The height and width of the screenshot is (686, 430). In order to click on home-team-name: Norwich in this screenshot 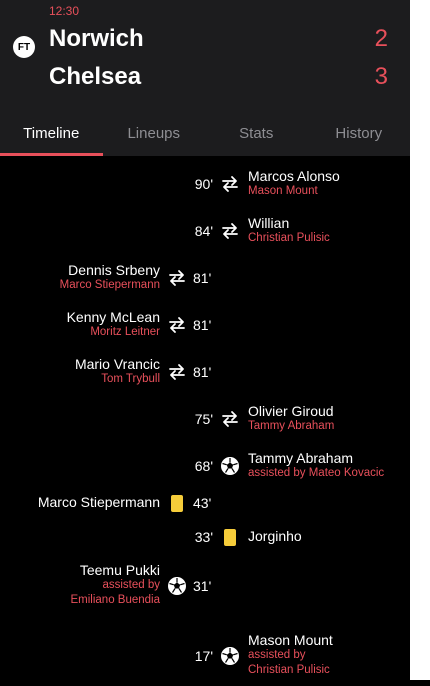, I will do `click(96, 38)`.